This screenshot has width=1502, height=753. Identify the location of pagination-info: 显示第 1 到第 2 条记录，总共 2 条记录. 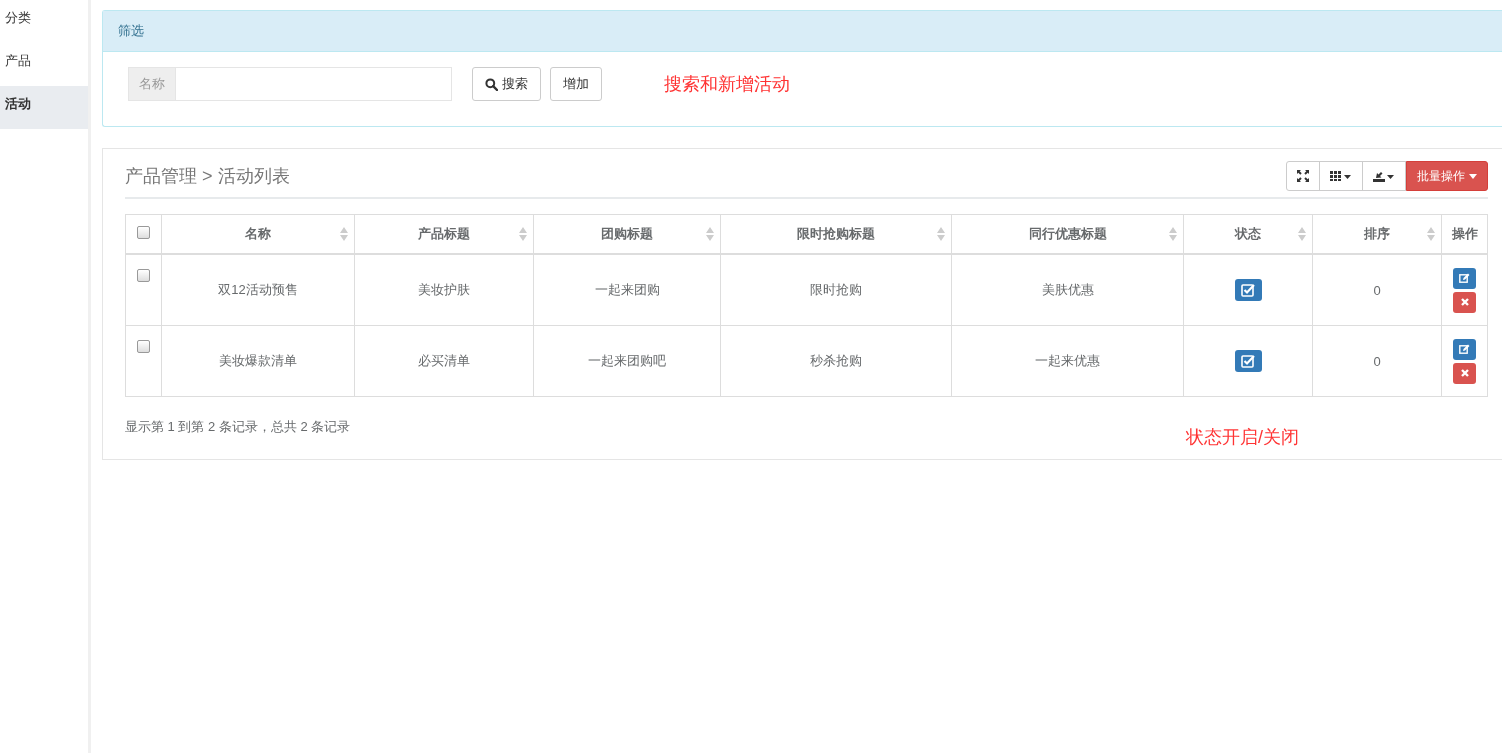
(238, 426).